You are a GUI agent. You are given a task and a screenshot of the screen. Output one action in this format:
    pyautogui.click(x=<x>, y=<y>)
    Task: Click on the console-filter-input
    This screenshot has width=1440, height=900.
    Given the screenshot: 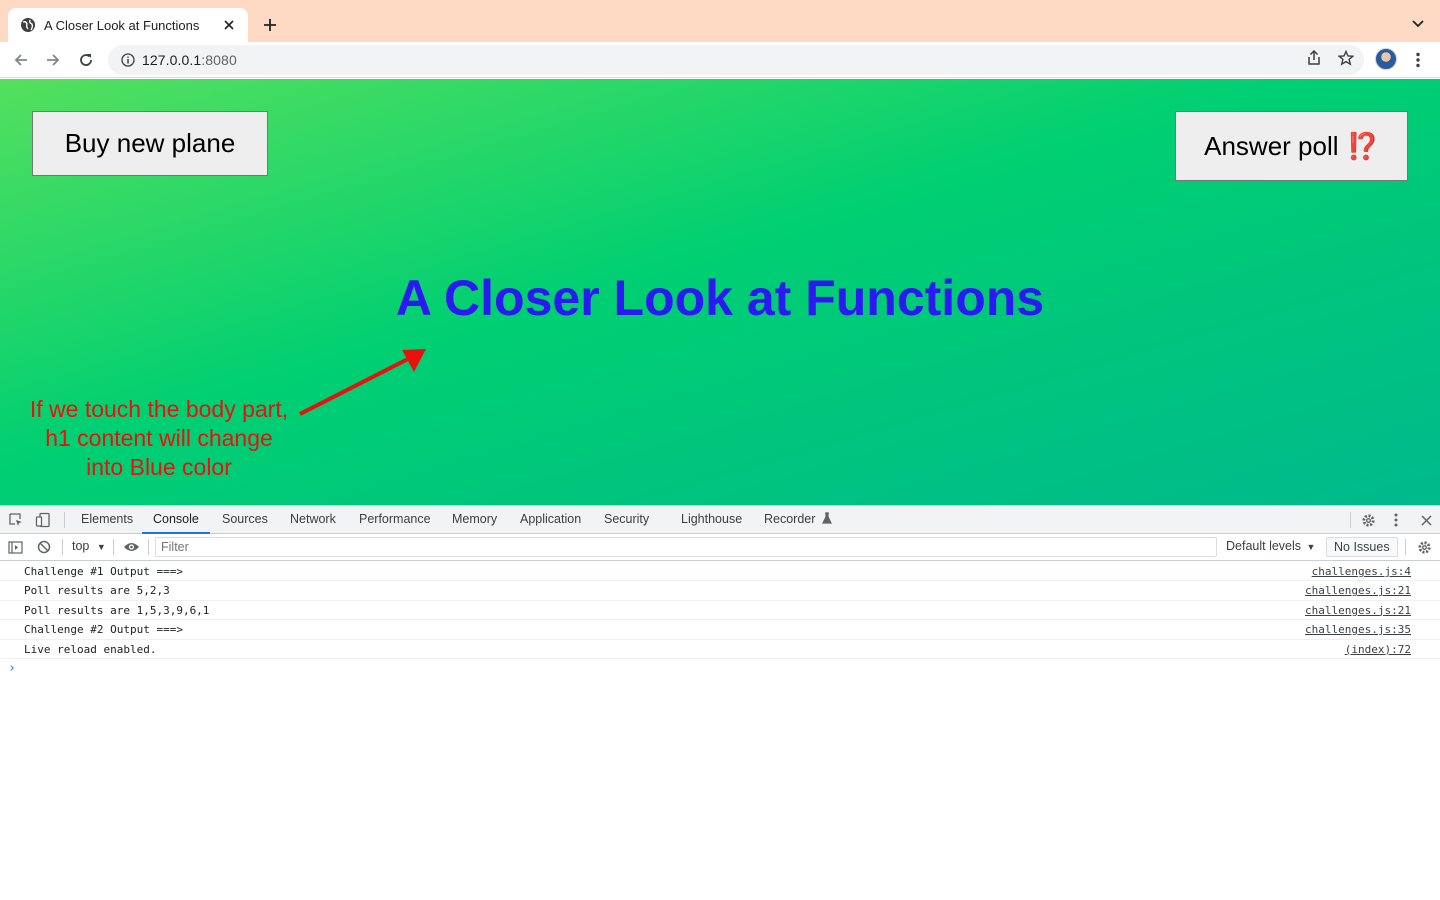 What is the action you would take?
    pyautogui.click(x=686, y=547)
    